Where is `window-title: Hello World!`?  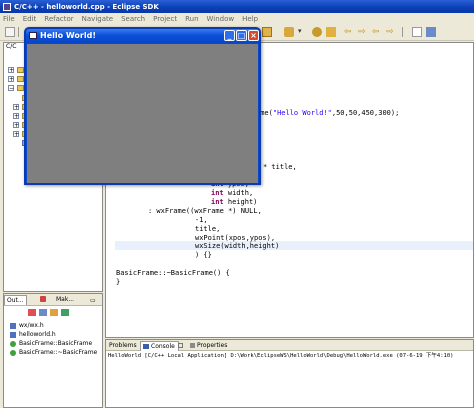
window-title: Hello World! is located at coordinates (68, 35).